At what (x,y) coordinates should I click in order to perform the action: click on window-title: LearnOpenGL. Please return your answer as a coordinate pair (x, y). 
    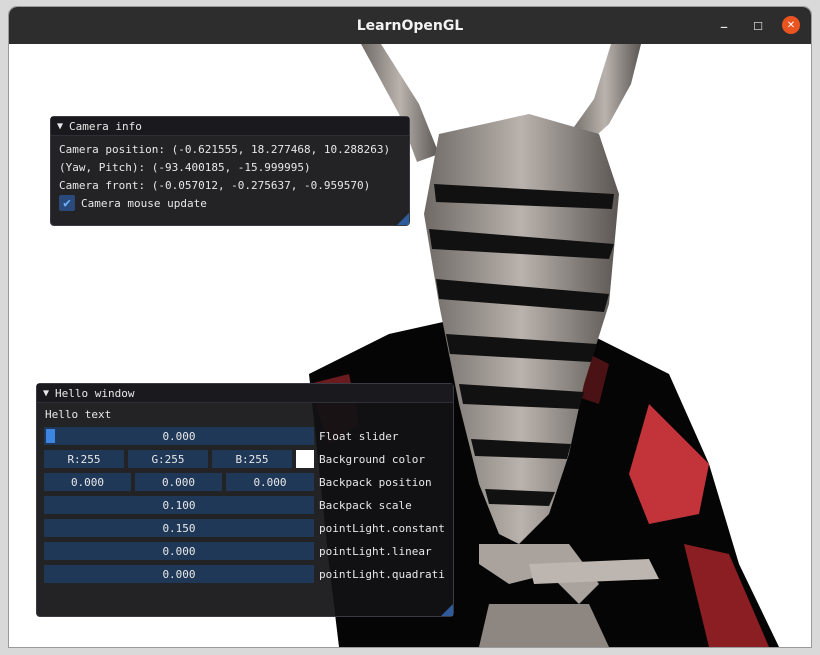
    Looking at the image, I should click on (410, 25).